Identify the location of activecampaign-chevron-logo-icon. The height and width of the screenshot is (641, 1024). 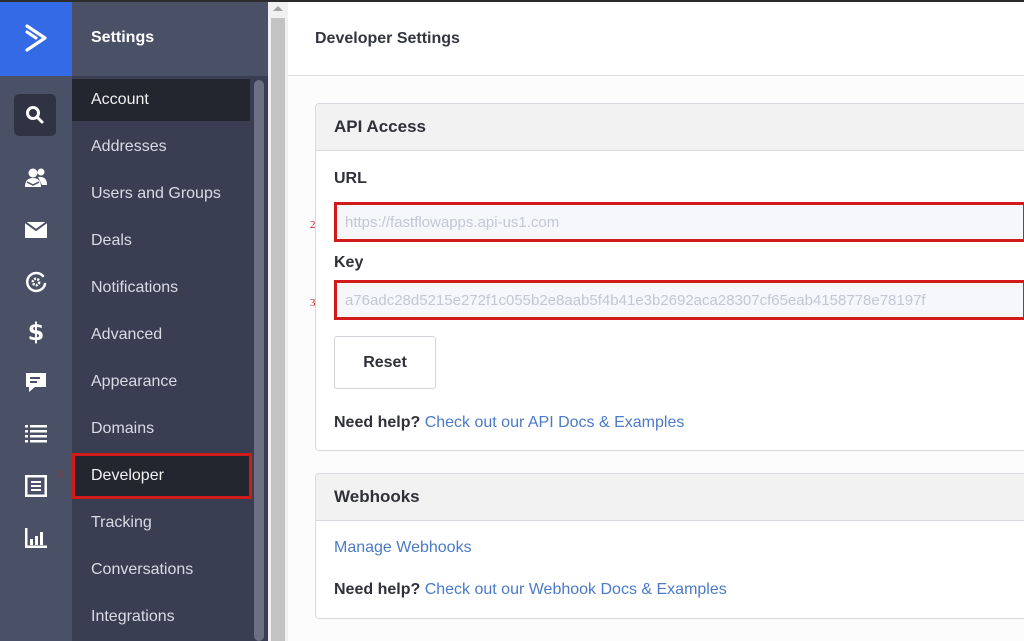
(36, 38).